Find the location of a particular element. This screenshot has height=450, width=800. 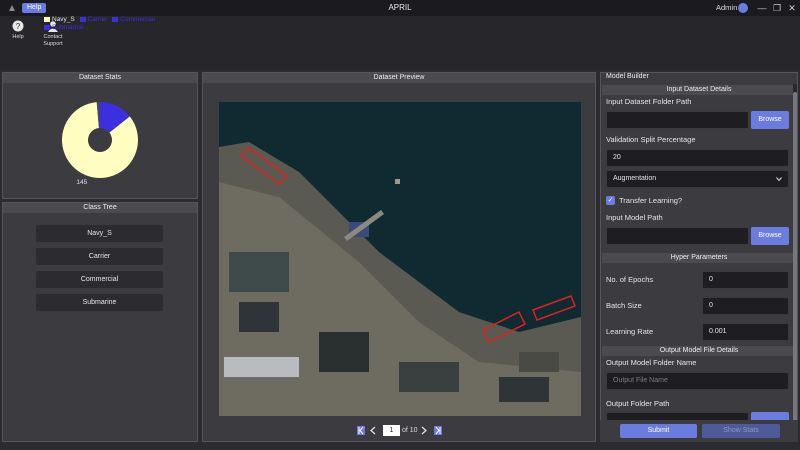

legend-item: Carrier is located at coordinates (93, 20).